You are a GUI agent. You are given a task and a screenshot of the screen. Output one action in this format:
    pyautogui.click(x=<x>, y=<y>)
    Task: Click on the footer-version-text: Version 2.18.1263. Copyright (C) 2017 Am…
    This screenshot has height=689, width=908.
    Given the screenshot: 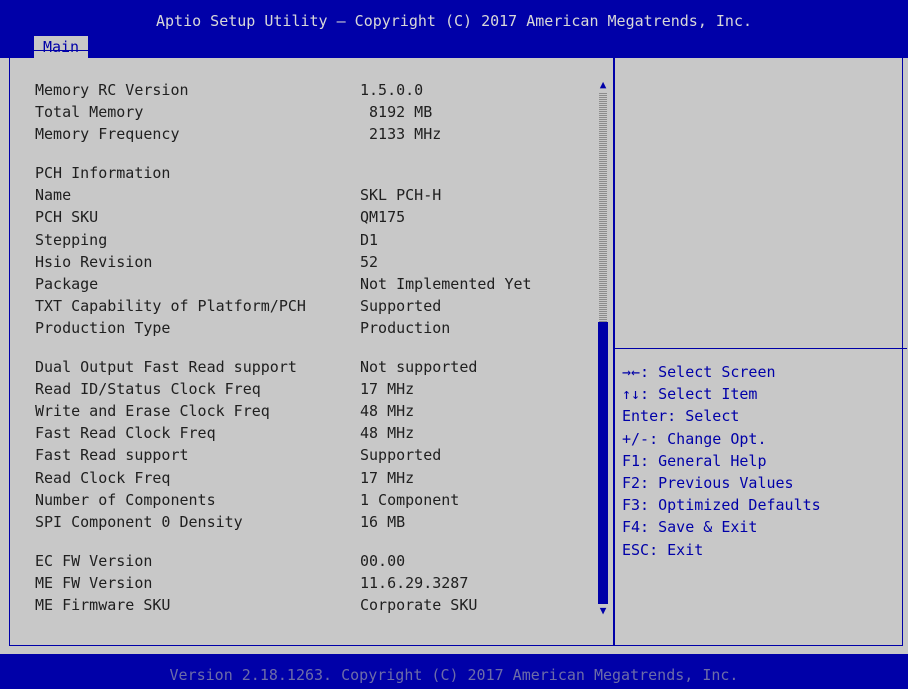 What is the action you would take?
    pyautogui.click(x=454, y=675)
    